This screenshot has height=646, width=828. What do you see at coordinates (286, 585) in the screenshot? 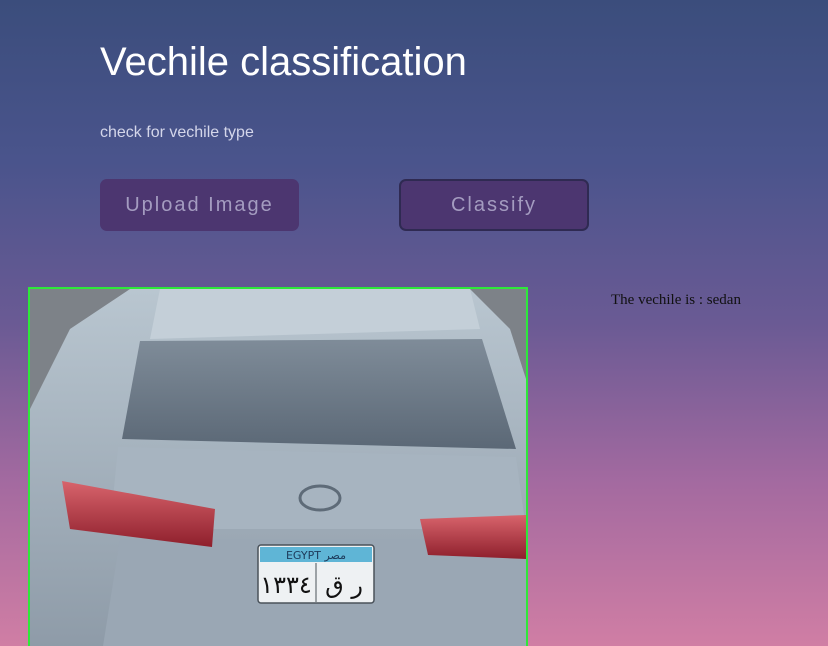
I see `plate-digits-text: ١٣٣٤` at bounding box center [286, 585].